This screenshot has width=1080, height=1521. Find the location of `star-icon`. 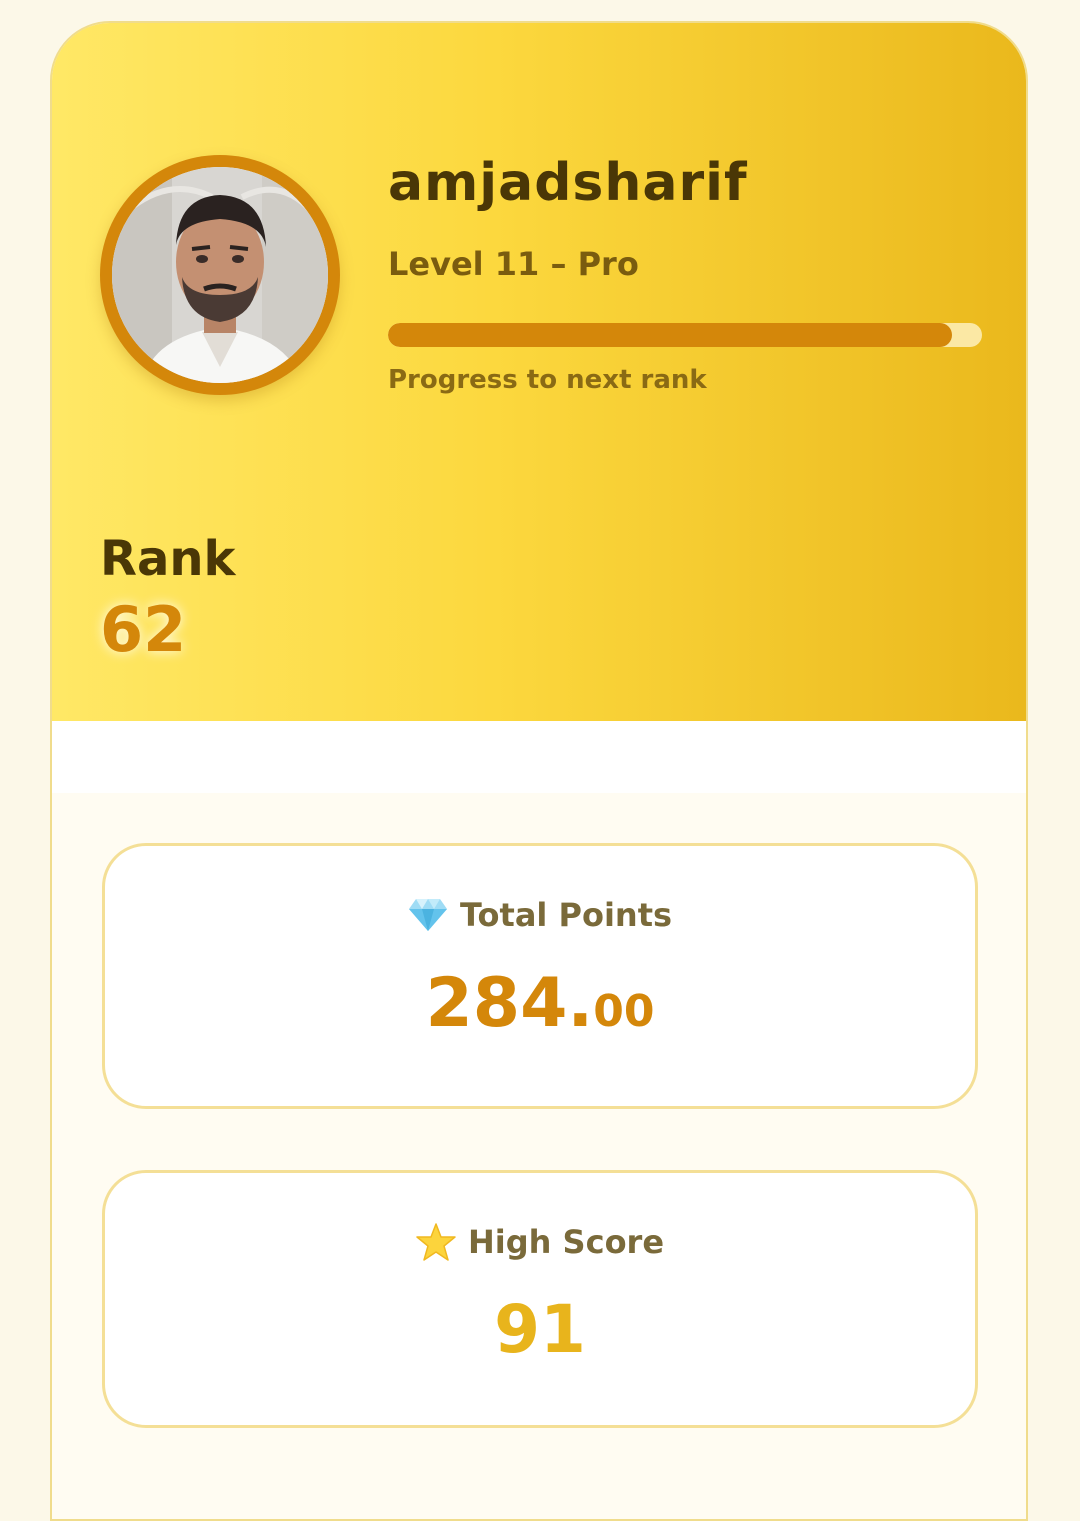

star-icon is located at coordinates (436, 1242).